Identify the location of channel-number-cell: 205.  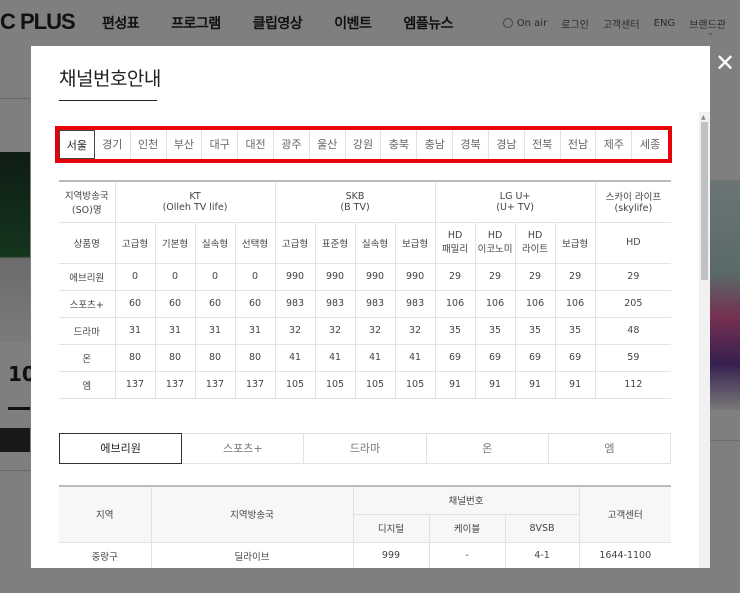
(633, 303).